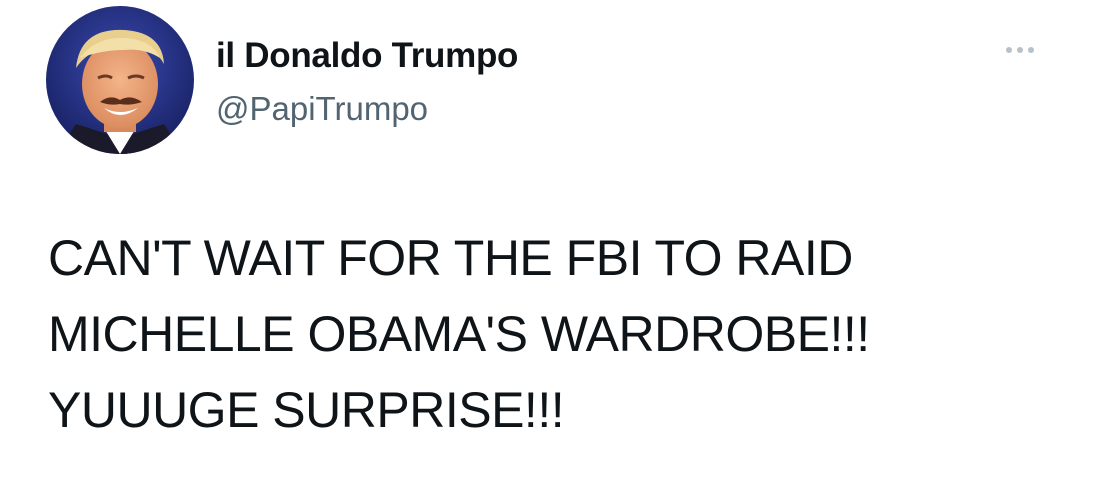 This screenshot has height=502, width=1098. I want to click on tweet-text-line: YUUUGE SURPRISE!!!, so click(306, 410).